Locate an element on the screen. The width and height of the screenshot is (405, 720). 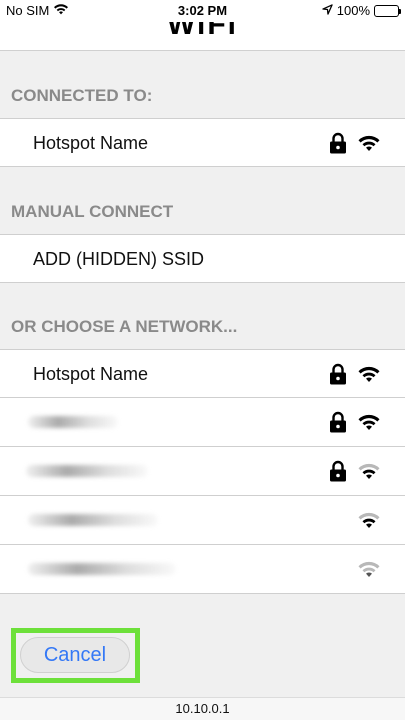
location-arrow-icon is located at coordinates (327, 10).